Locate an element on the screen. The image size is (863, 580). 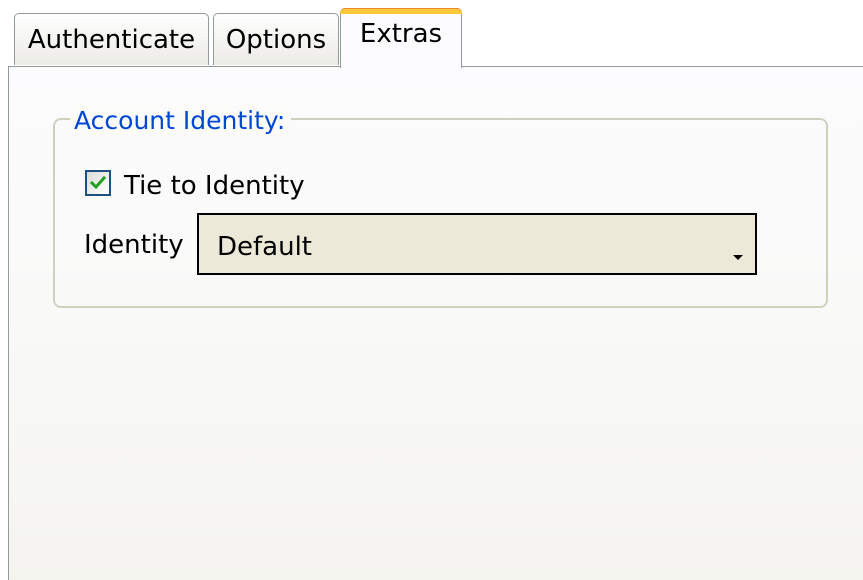
tab-options-label: Options is located at coordinates (276, 40).